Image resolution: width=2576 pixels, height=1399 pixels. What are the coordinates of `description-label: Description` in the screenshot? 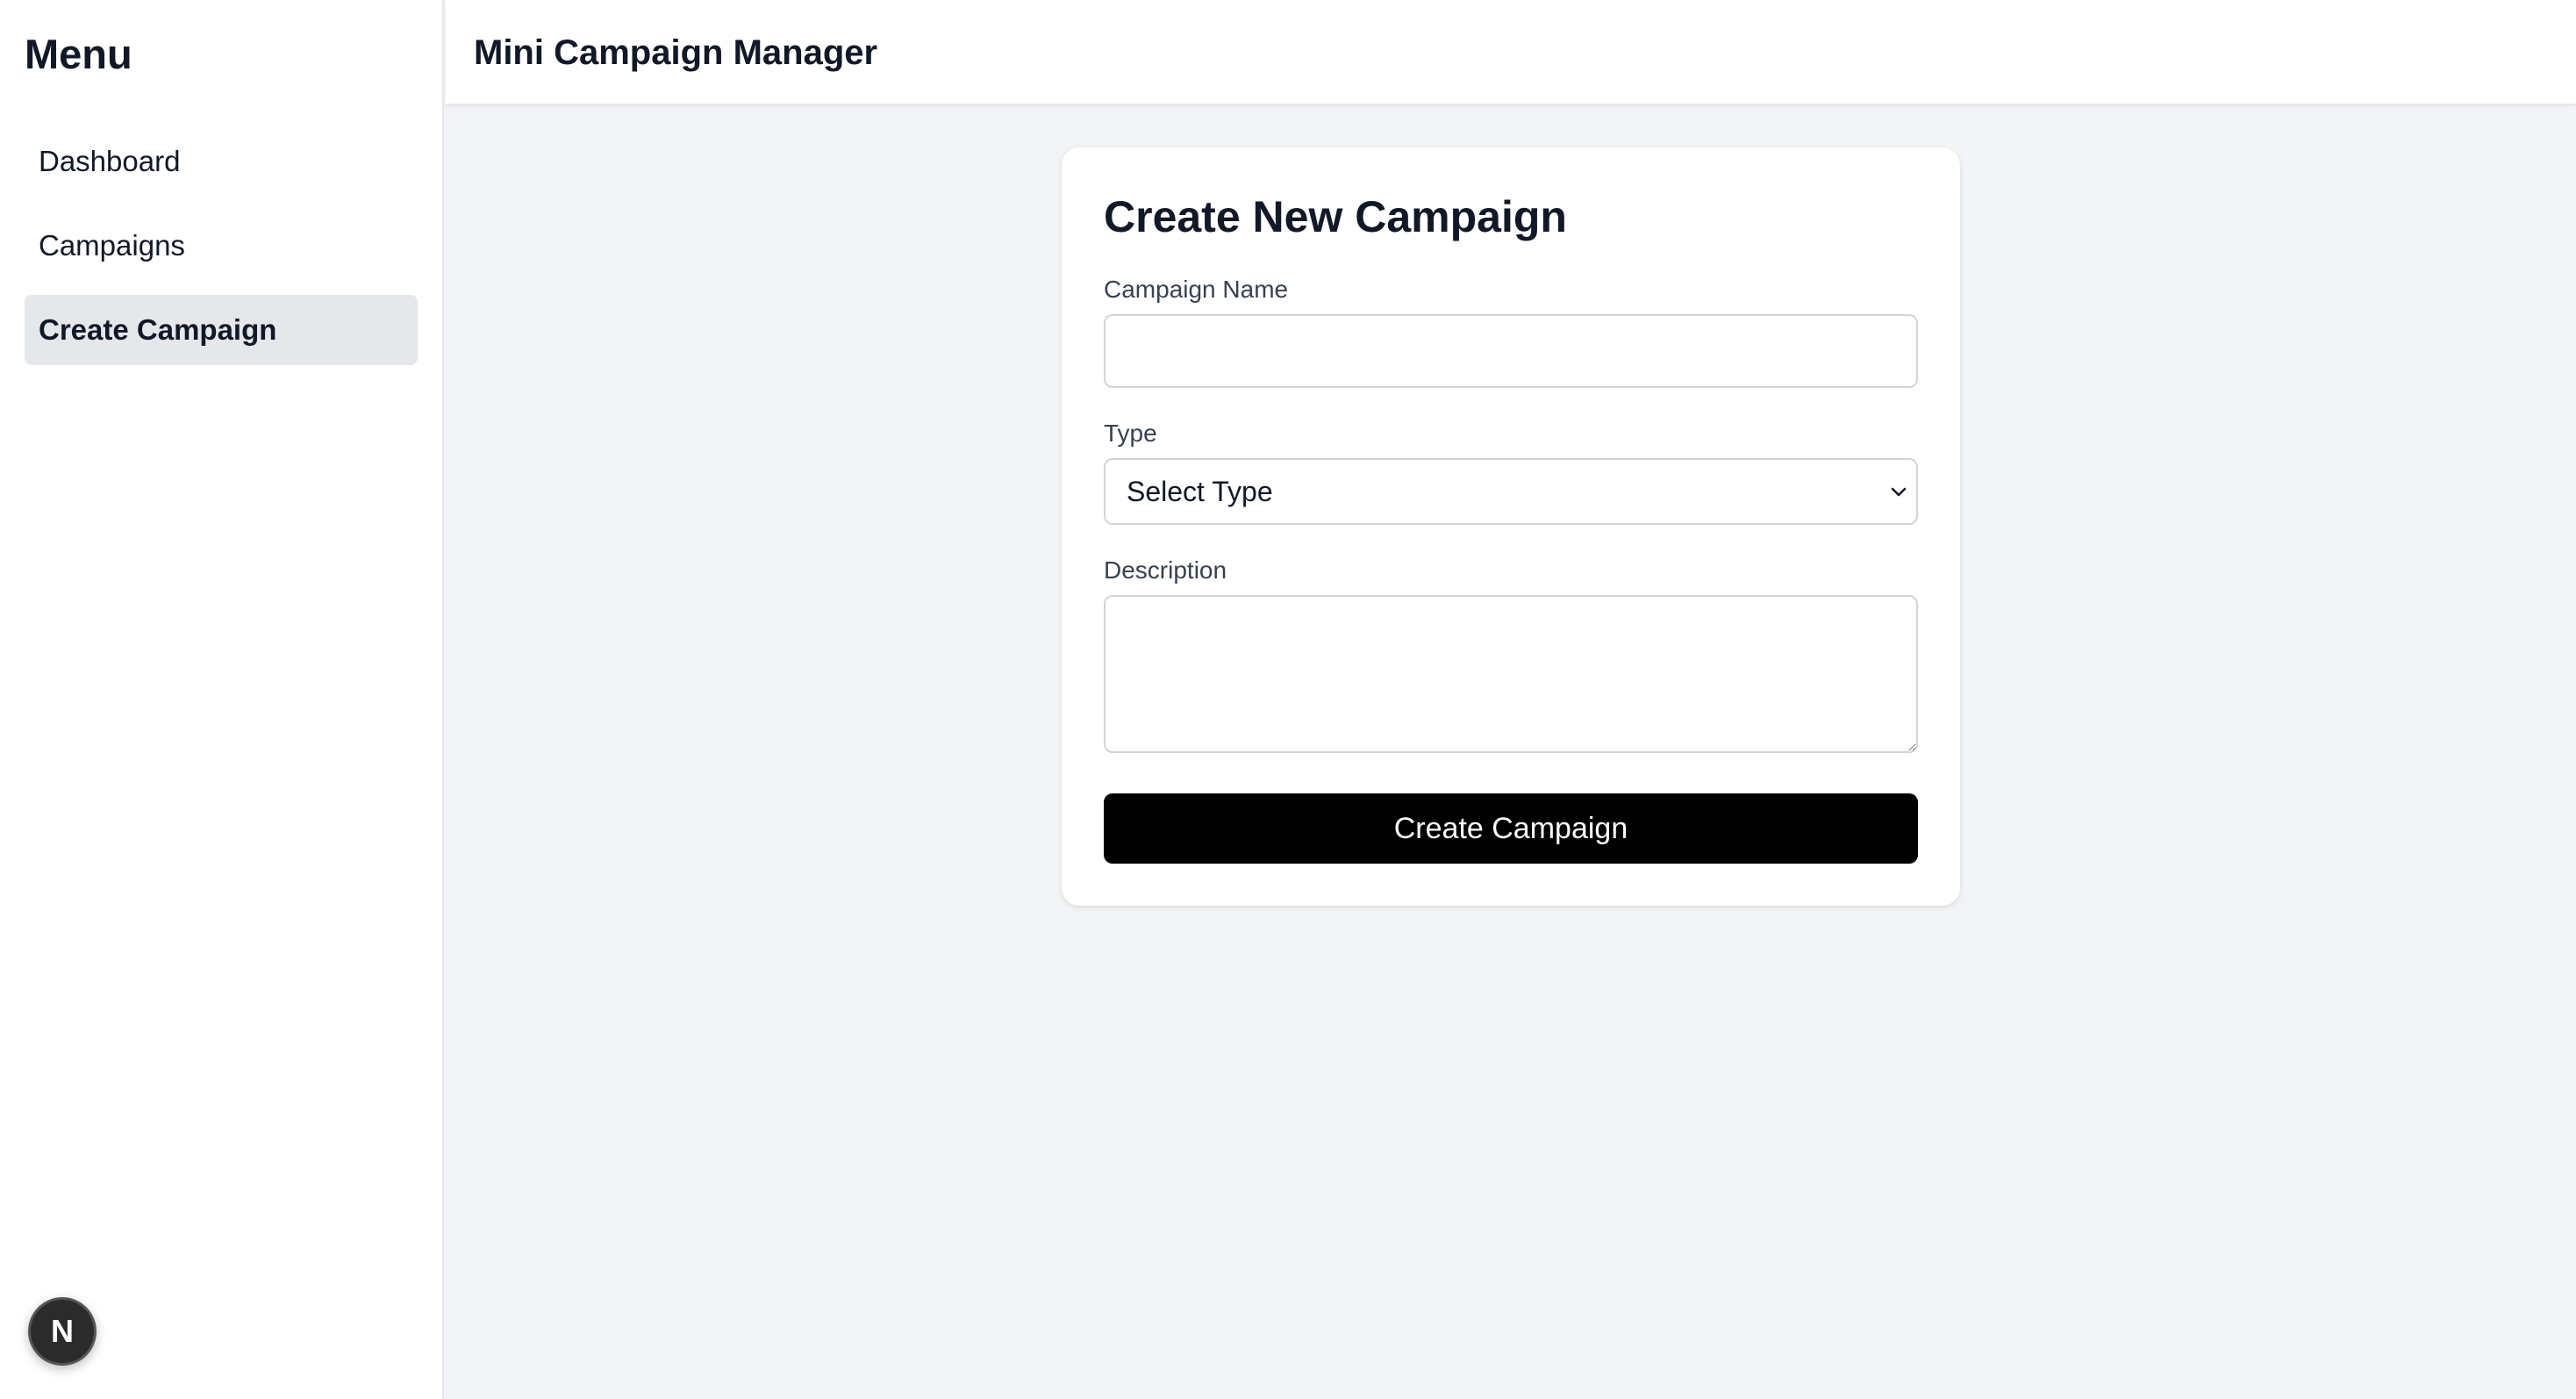 It's located at (1165, 570).